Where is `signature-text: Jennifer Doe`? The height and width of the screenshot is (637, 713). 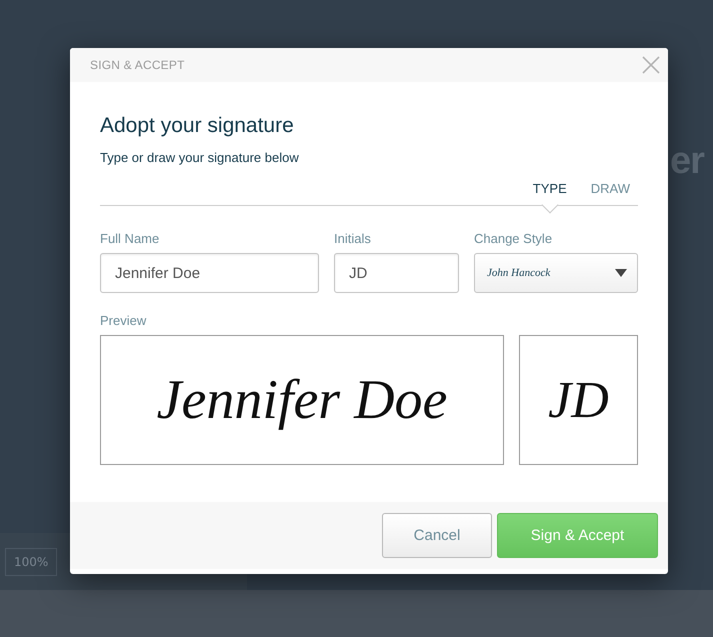
signature-text: Jennifer Doe is located at coordinates (302, 400).